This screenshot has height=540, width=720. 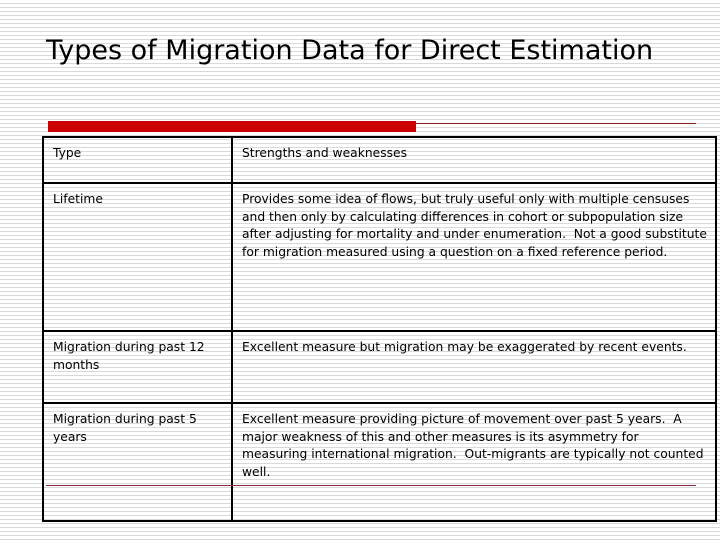 What do you see at coordinates (232, 126) in the screenshot?
I see `title-accent-bar` at bounding box center [232, 126].